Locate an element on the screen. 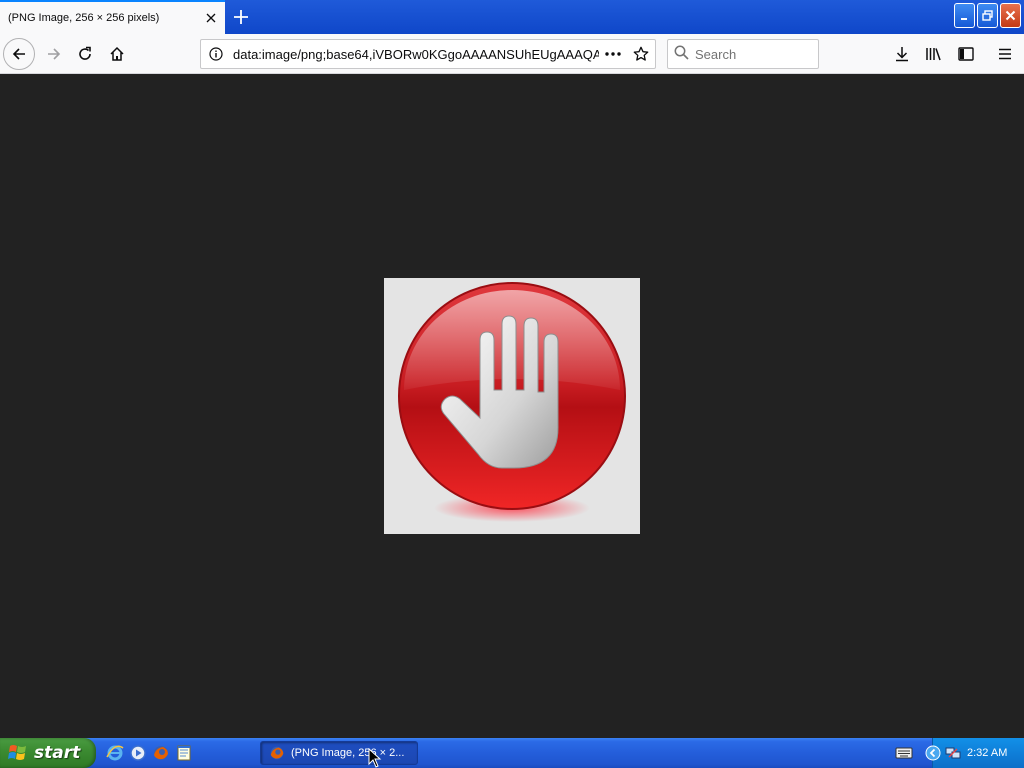 The image size is (1024, 768). internet-explorer-icon is located at coordinates (115, 753).